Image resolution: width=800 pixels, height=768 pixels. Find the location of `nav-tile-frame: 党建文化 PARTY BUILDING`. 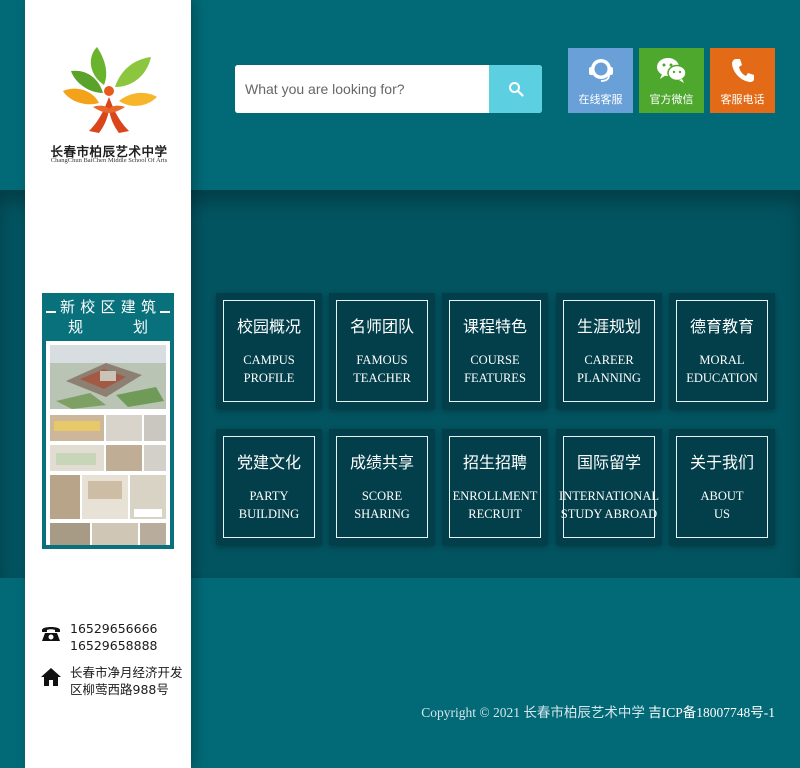

nav-tile-frame: 党建文化 PARTY BUILDING is located at coordinates (269, 487).